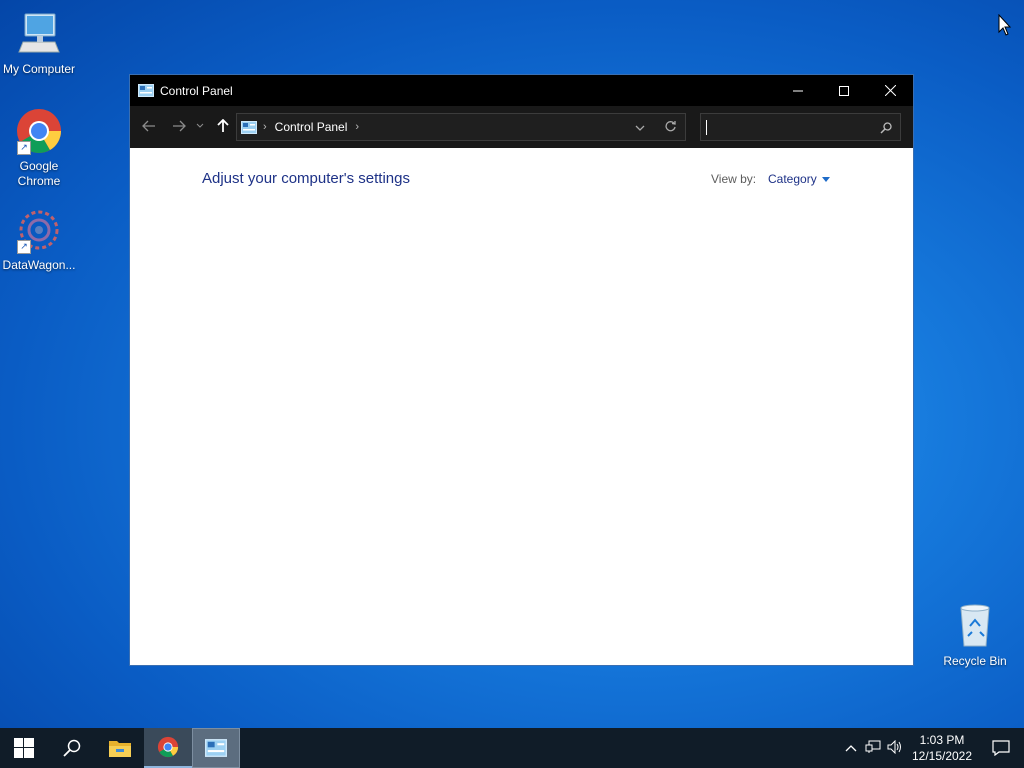 The width and height of the screenshot is (1024, 768). What do you see at coordinates (734, 179) in the screenshot?
I see `view-by-label: View by:` at bounding box center [734, 179].